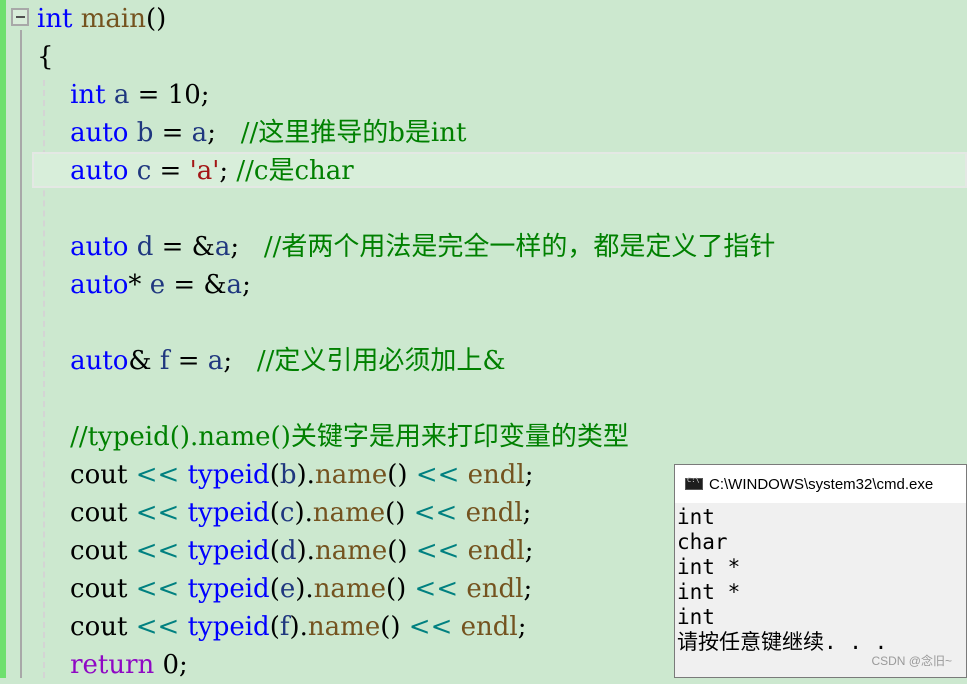 Image resolution: width=967 pixels, height=684 pixels. What do you see at coordinates (144, 361) in the screenshot?
I see `code-token: &` at bounding box center [144, 361].